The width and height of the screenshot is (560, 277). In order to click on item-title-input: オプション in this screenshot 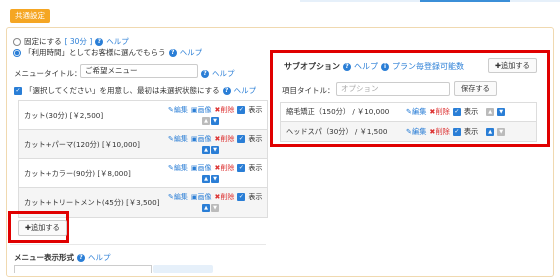, I will do `click(393, 89)`.